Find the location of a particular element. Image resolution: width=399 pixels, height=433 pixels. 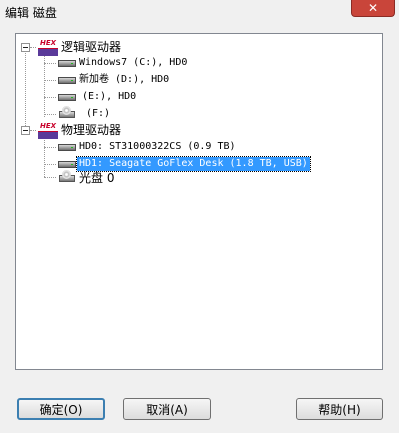

tree-item-label: Windows7 (C:), HD0 is located at coordinates (133, 62).